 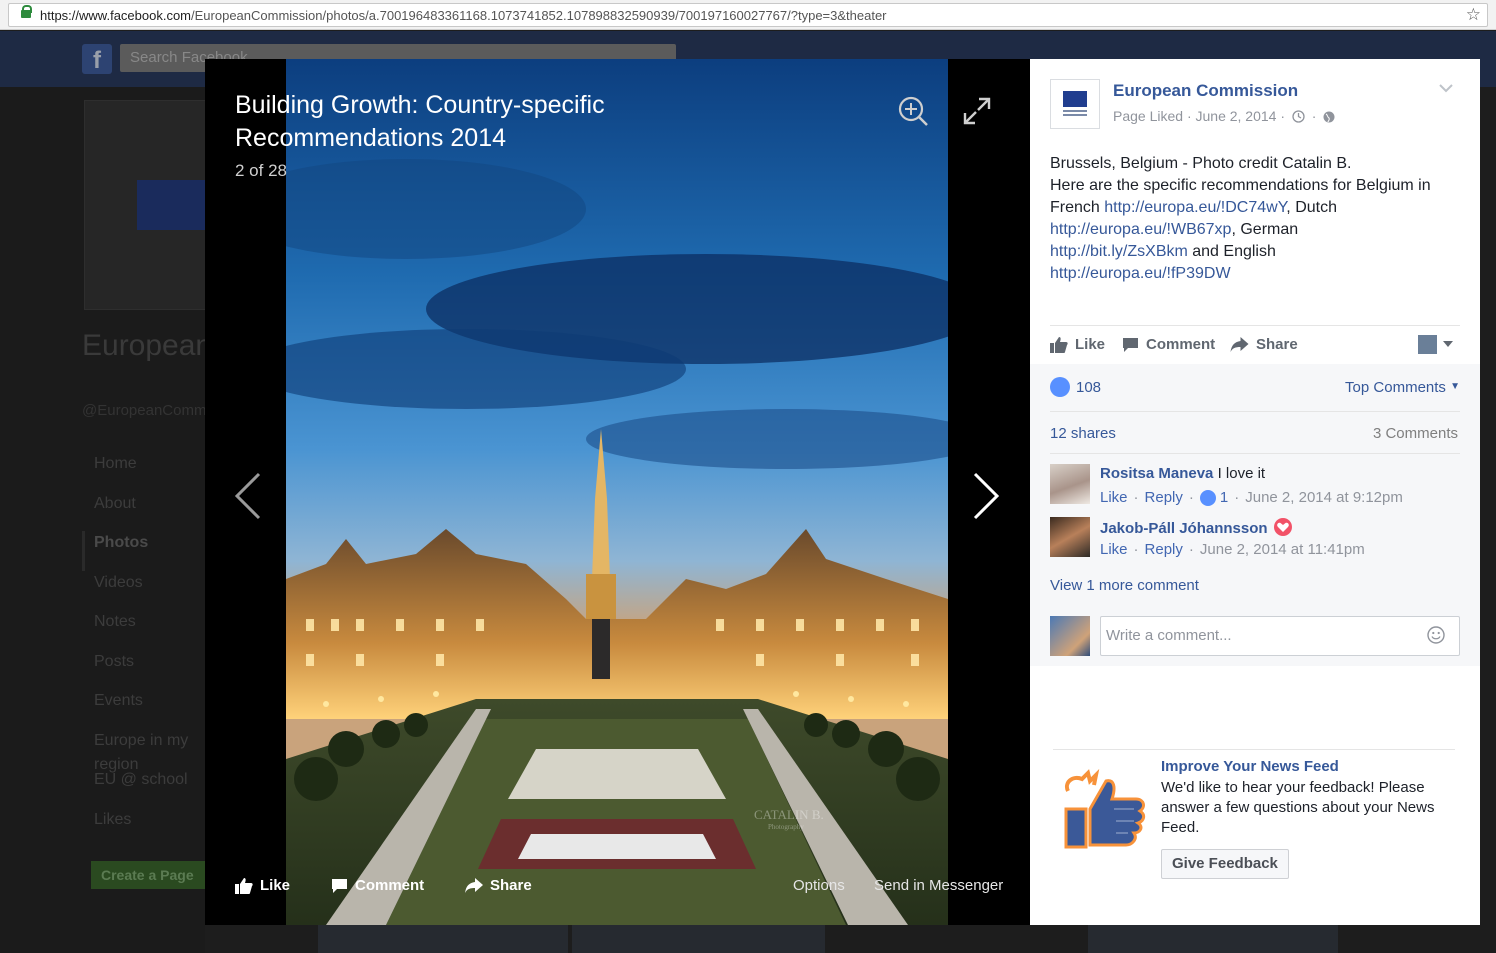 I want to click on photo-like-button: Like, so click(x=262, y=885).